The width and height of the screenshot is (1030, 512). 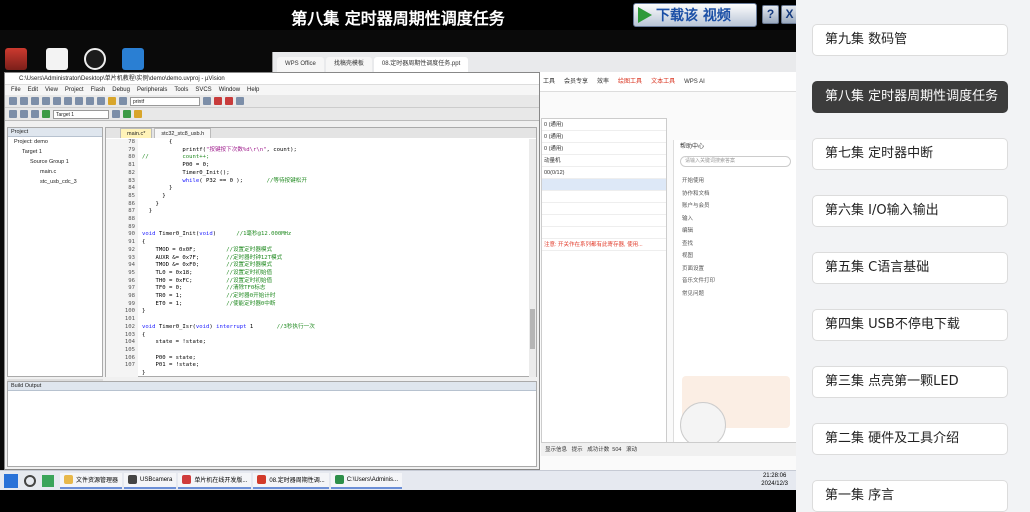 I want to click on help-item: 编辑, so click(x=735, y=231).